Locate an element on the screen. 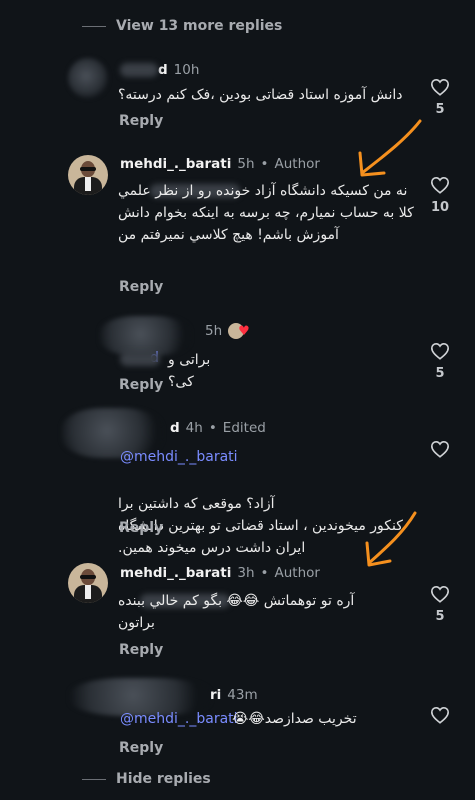 The image size is (475, 800). view-more-replies: View 13 more replies is located at coordinates (182, 26).